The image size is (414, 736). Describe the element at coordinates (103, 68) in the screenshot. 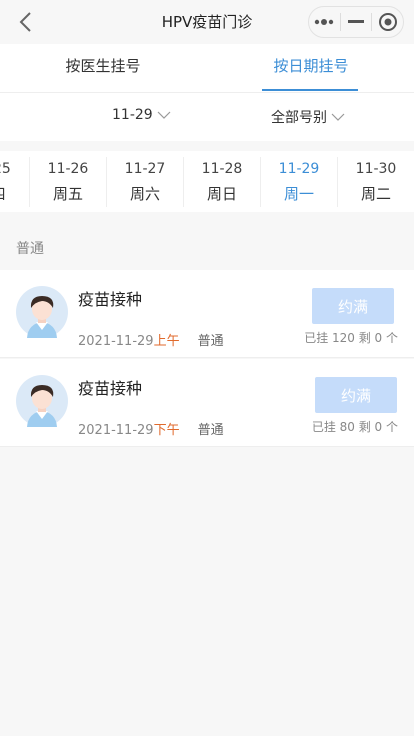

I see `tab-by-doctor: 按医生挂号` at that location.